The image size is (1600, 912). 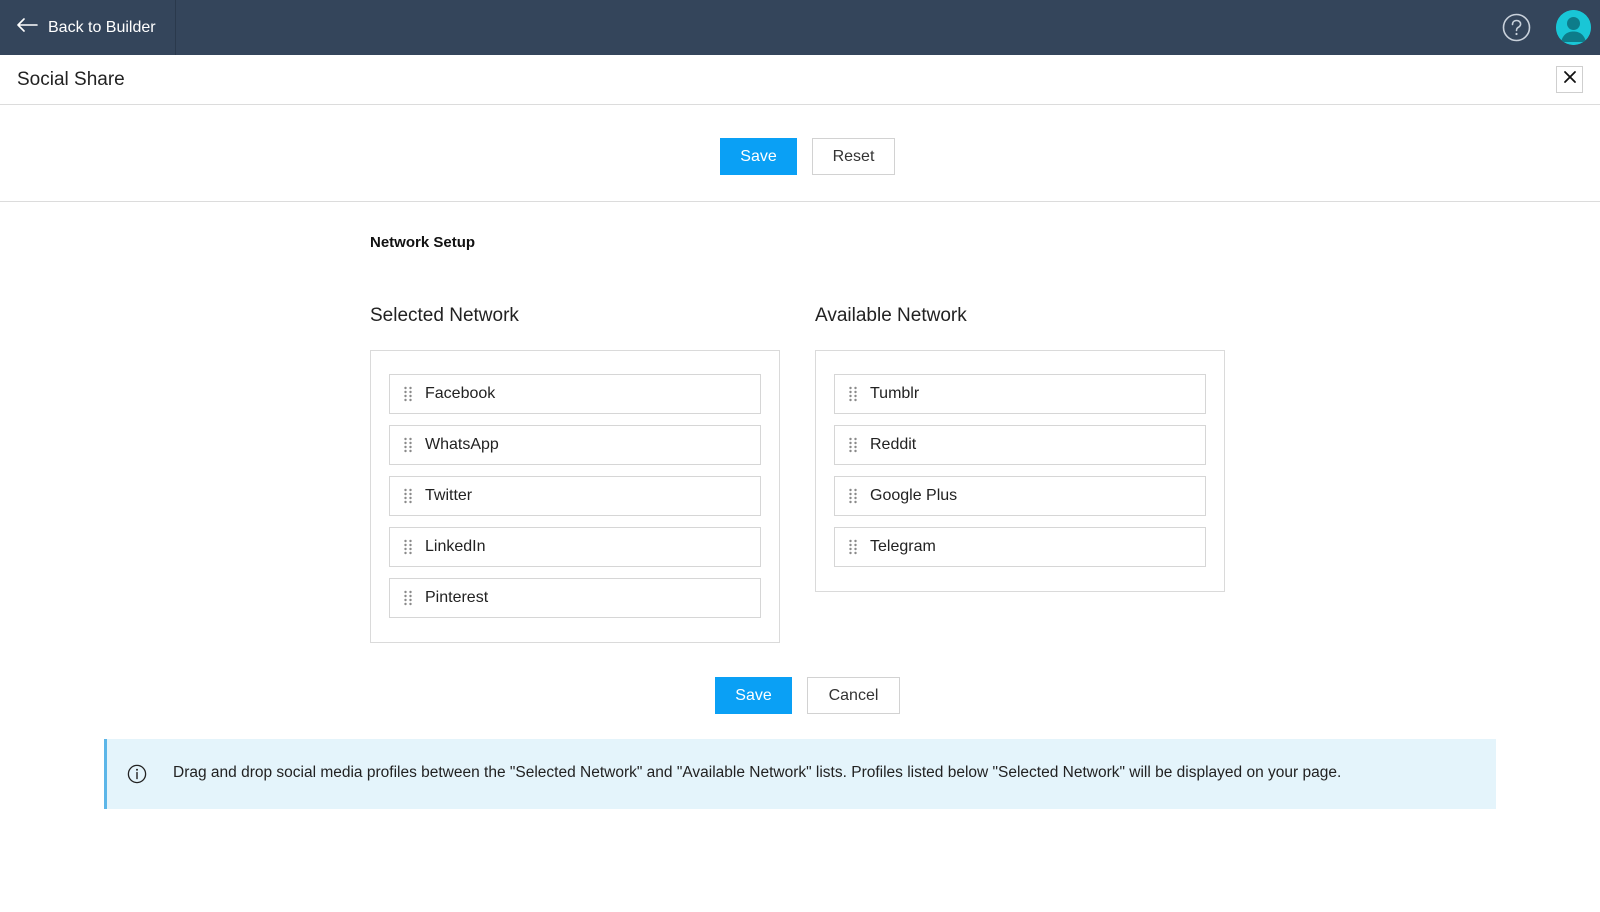 What do you see at coordinates (914, 495) in the screenshot?
I see `list-item-label: Google Plus` at bounding box center [914, 495].